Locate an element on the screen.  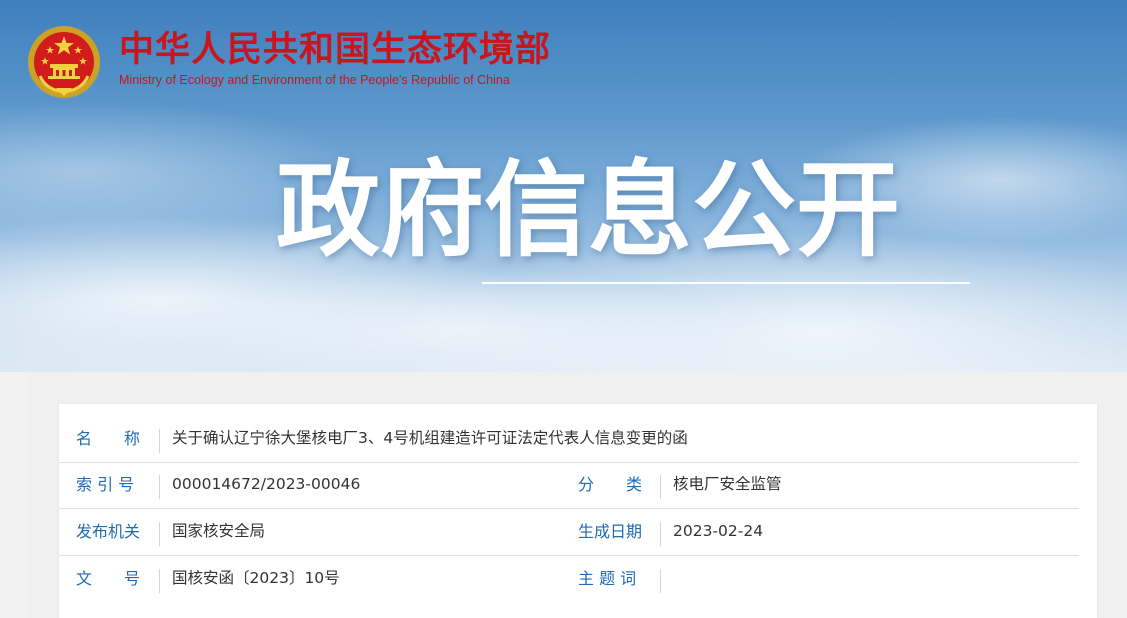
info-row-issuer: 发布机关 国家核安全局 生成日期 2023-02-24 is located at coordinates (569, 532).